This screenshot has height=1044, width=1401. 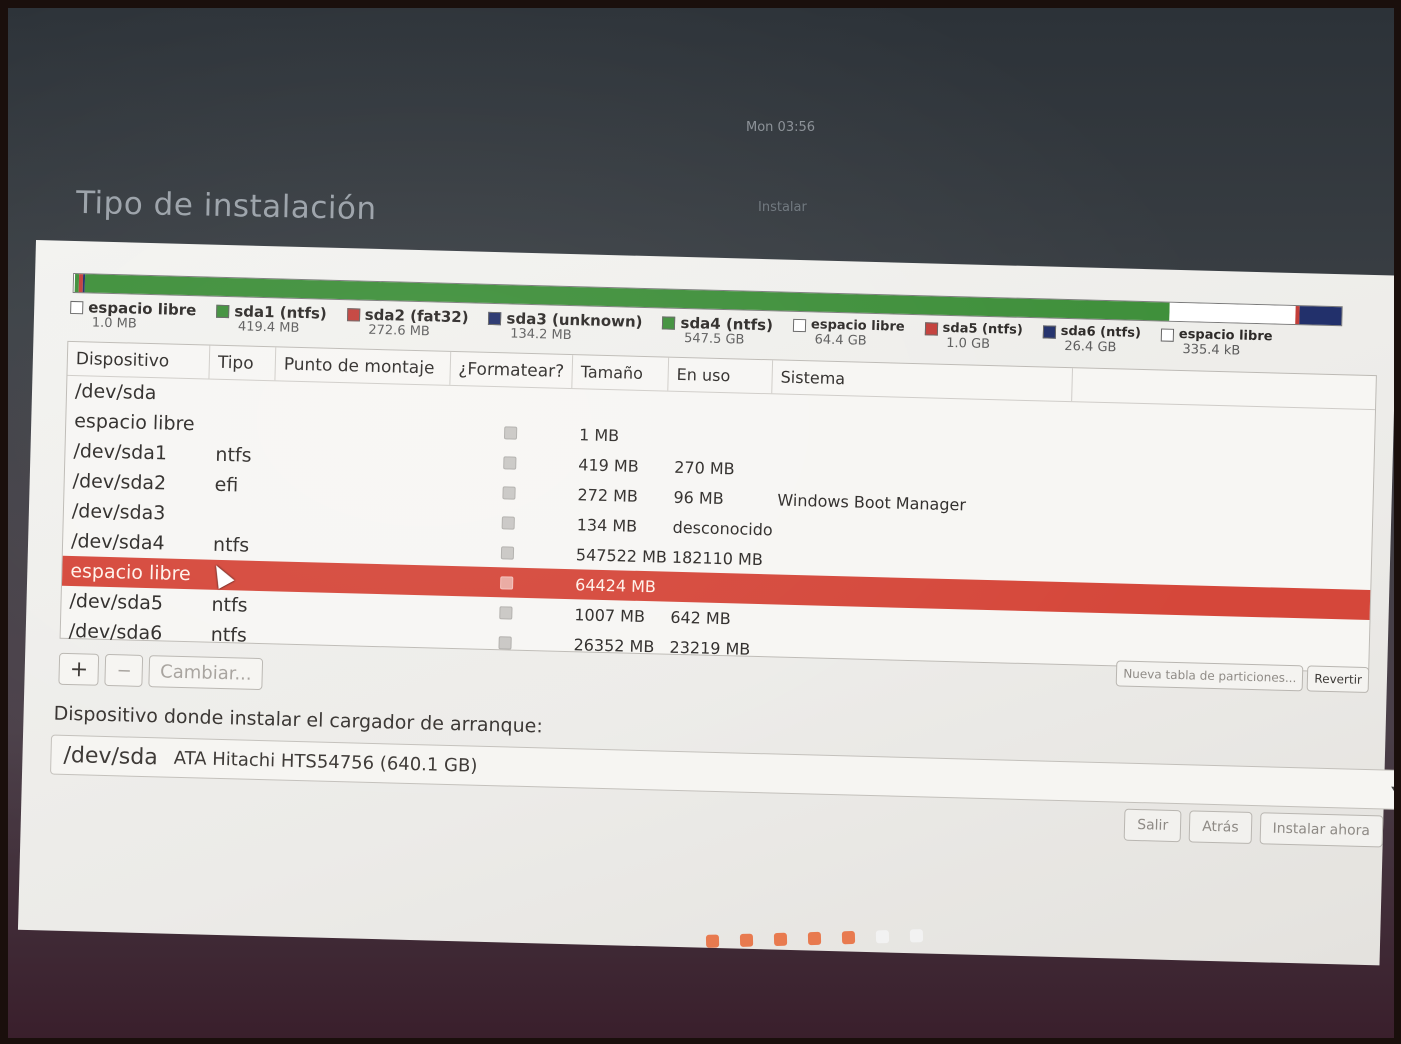 What do you see at coordinates (130, 573) in the screenshot?
I see `cell-device: espacio libre` at bounding box center [130, 573].